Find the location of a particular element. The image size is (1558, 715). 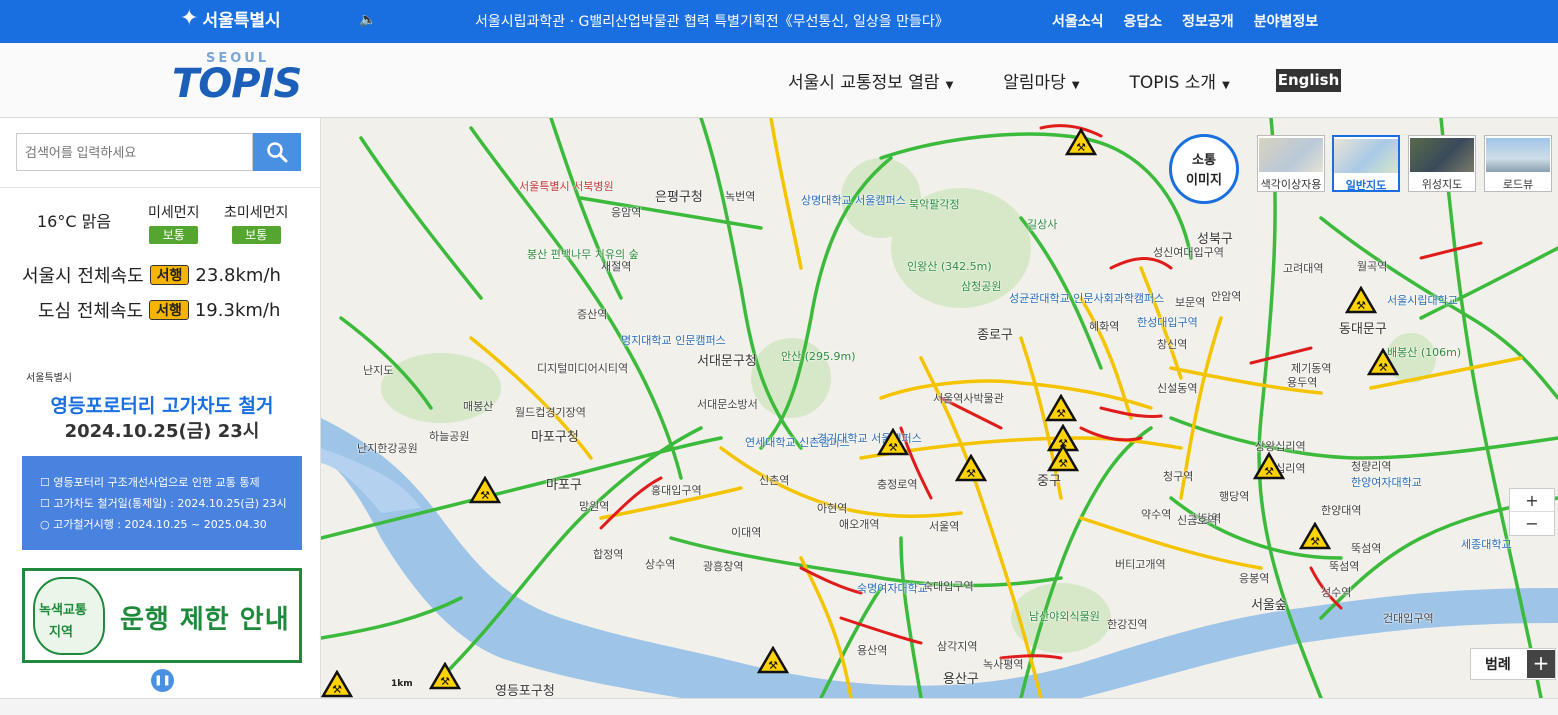

map-label: 상수역 is located at coordinates (660, 564).